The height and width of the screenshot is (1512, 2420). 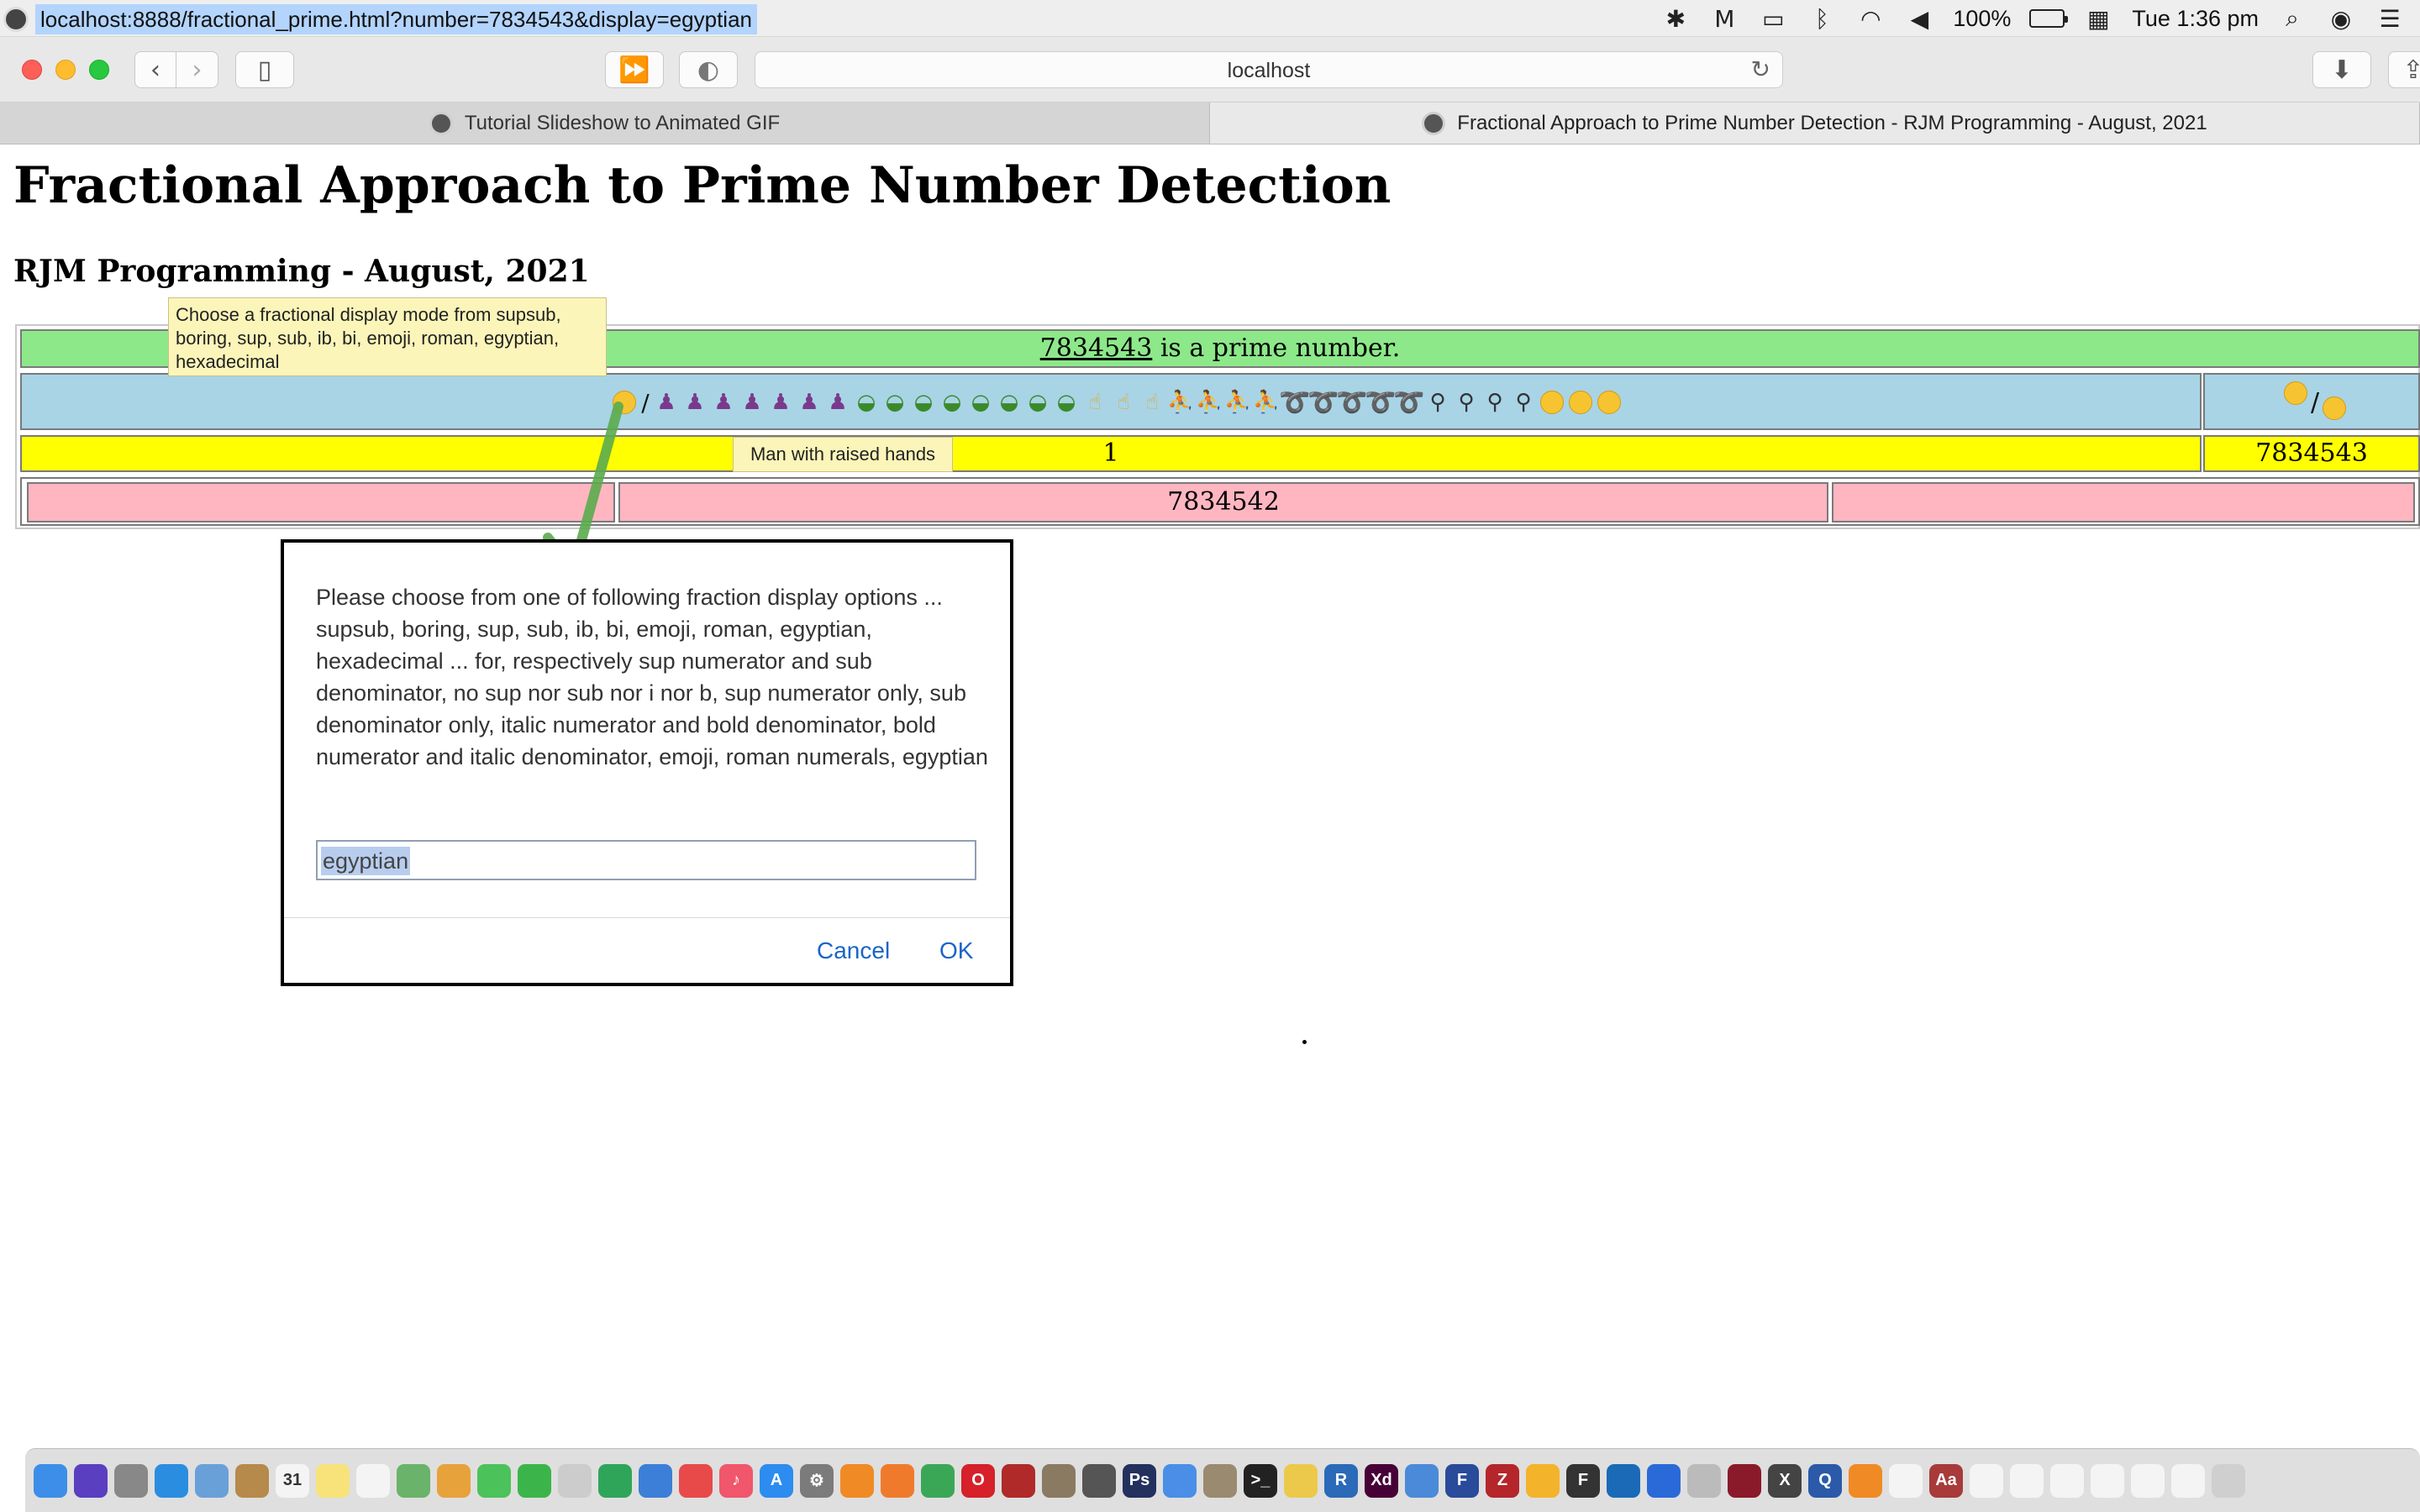 What do you see at coordinates (2404, 69) in the screenshot?
I see `share-button: ⇪` at bounding box center [2404, 69].